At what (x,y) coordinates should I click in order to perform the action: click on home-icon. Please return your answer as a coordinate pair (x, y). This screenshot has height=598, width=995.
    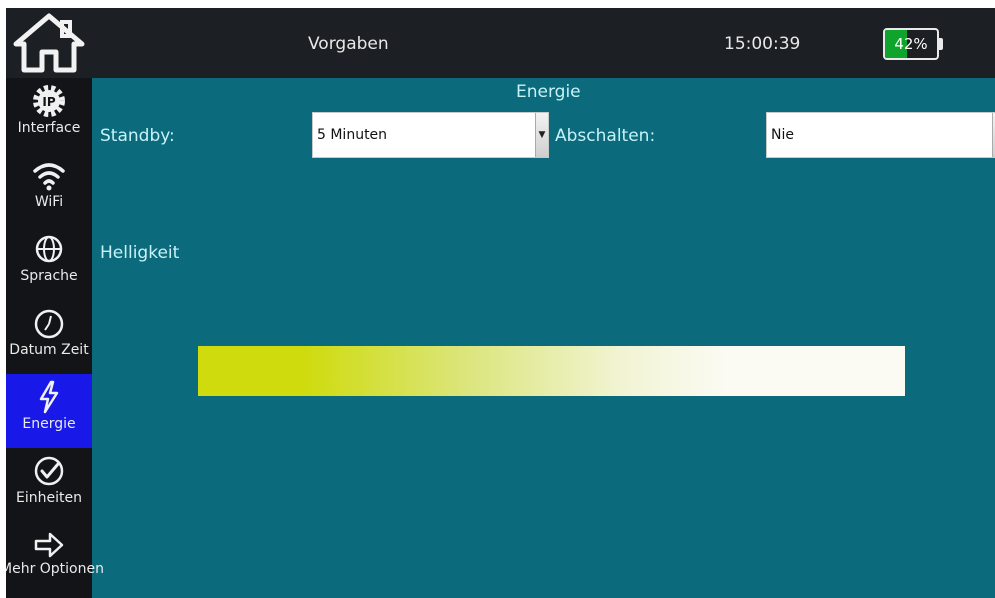
    Looking at the image, I should click on (49, 43).